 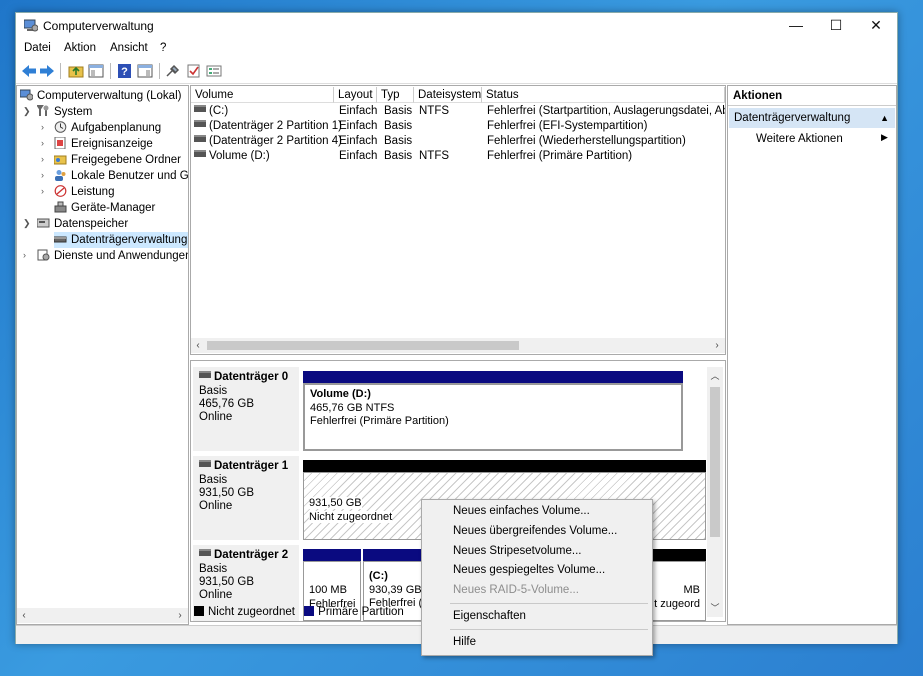 I want to click on legend-unallocated-label: Nicht zugeordnet, so click(x=251, y=612).